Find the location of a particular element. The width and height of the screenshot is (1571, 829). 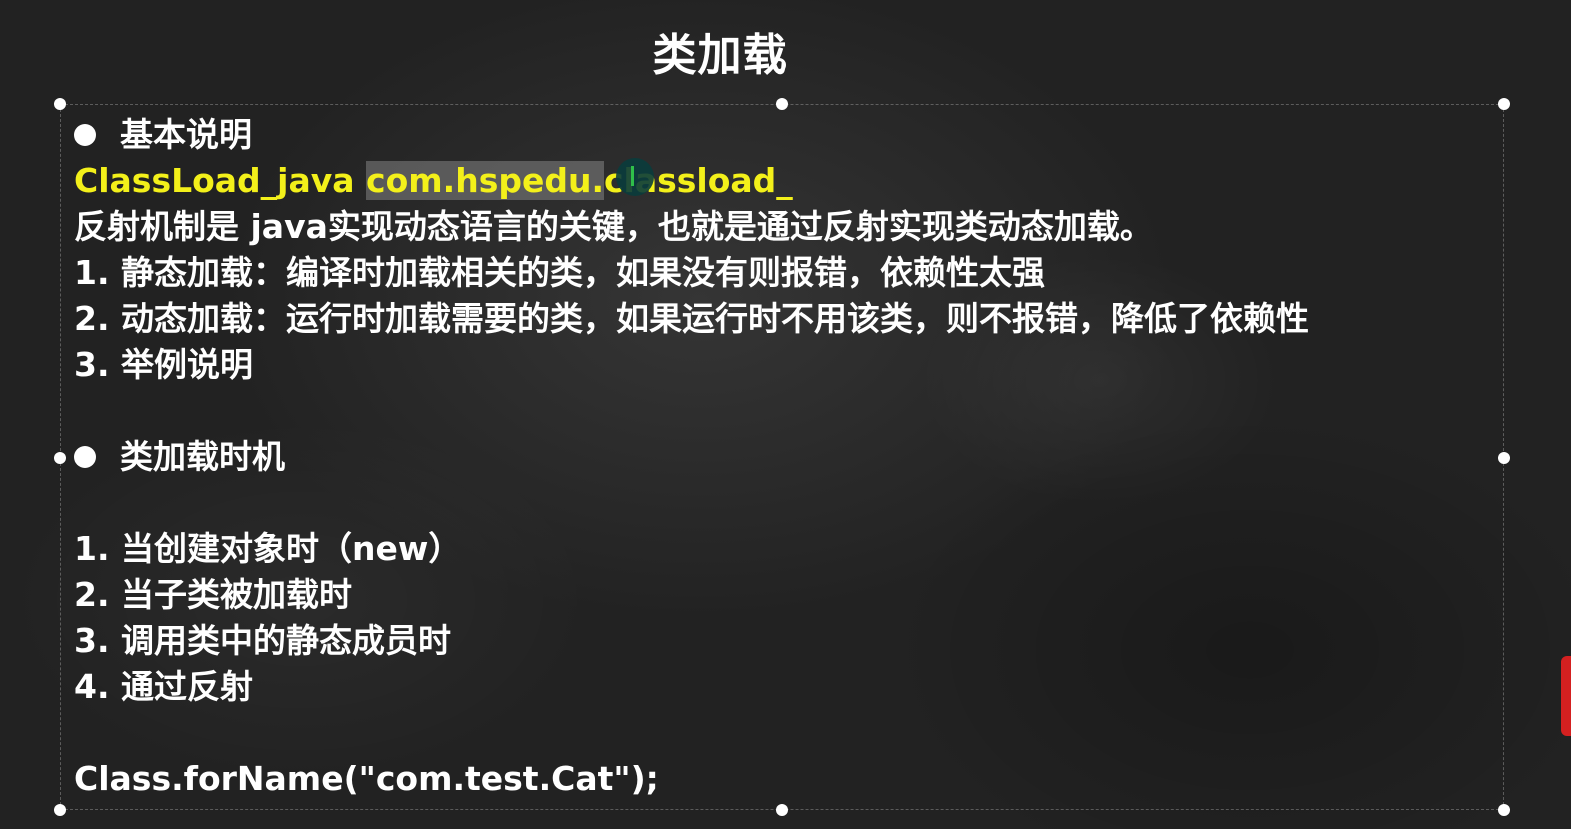

basic-heading: 基本说明 is located at coordinates (186, 134).